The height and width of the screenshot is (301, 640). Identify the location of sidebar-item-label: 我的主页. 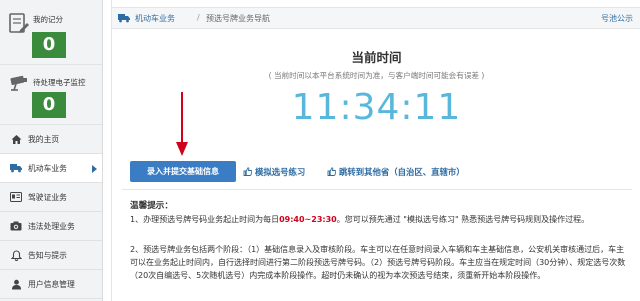
(44, 139).